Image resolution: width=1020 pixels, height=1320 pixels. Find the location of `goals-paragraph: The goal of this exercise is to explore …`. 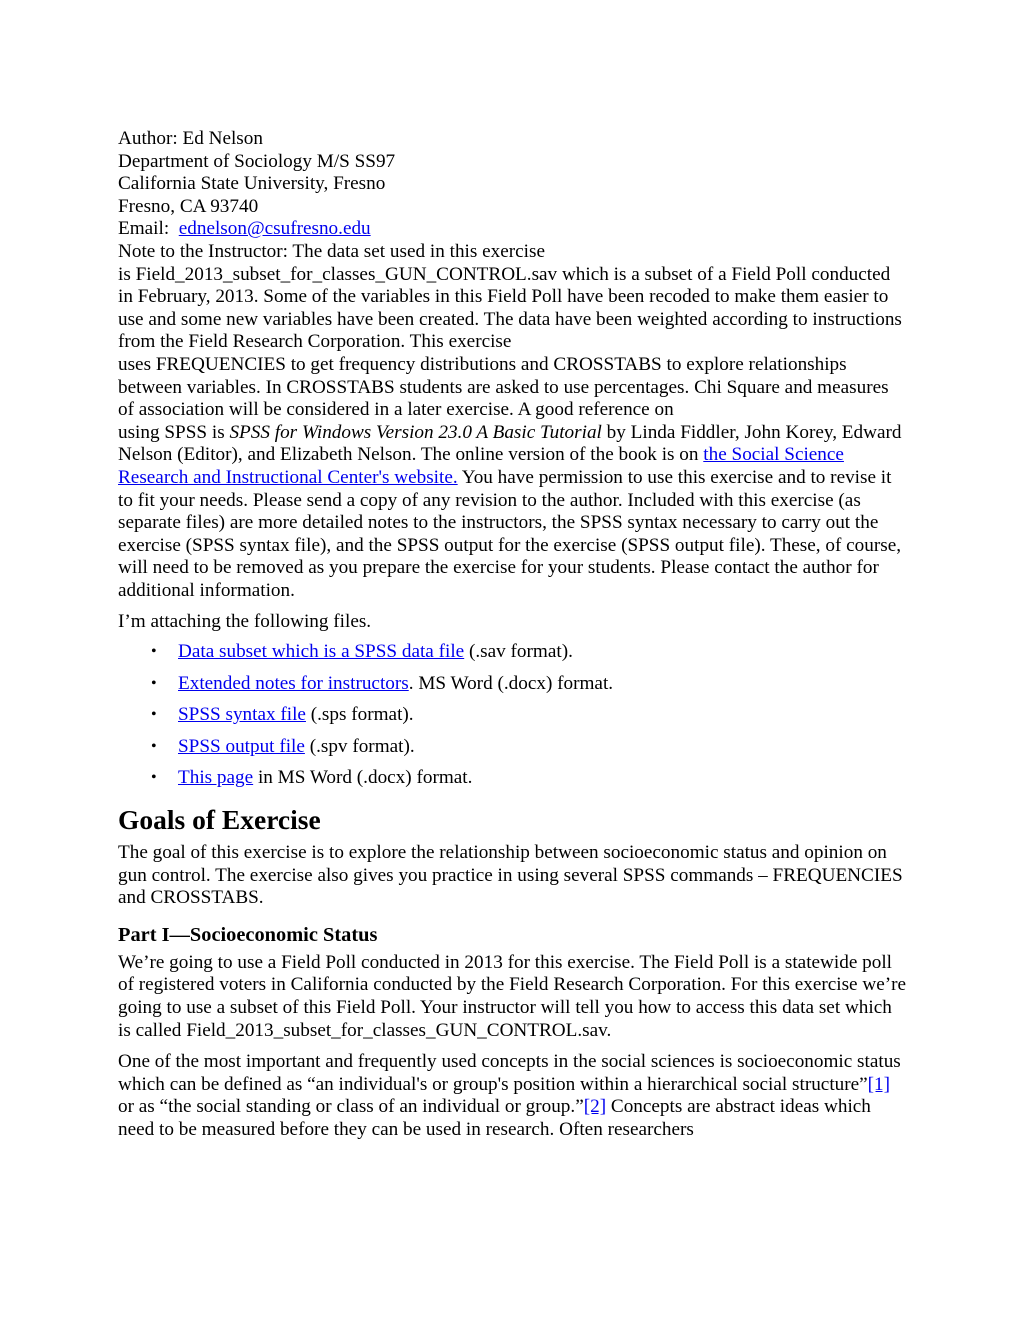

goals-paragraph: The goal of this exercise is to explore … is located at coordinates (510, 875).